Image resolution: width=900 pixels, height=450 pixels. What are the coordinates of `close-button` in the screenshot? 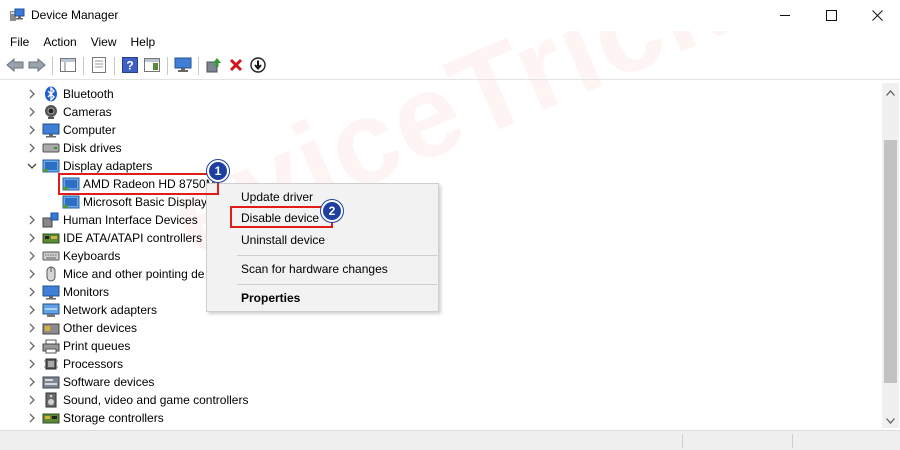 It's located at (877, 15).